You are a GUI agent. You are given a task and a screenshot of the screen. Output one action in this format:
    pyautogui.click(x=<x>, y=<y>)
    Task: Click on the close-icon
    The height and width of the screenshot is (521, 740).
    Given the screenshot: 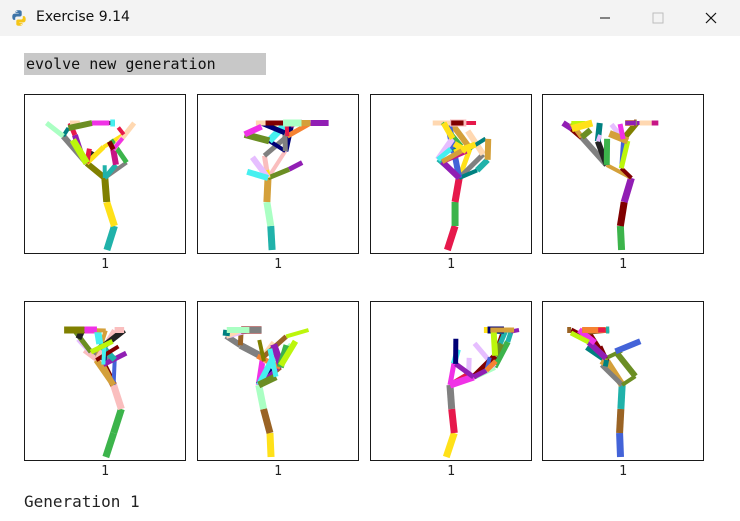 What is the action you would take?
    pyautogui.click(x=711, y=18)
    